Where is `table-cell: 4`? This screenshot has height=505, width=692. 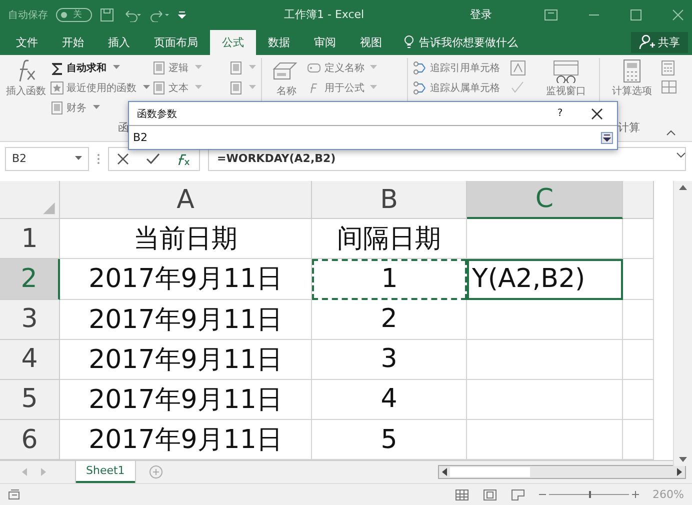
table-cell: 4 is located at coordinates (389, 400).